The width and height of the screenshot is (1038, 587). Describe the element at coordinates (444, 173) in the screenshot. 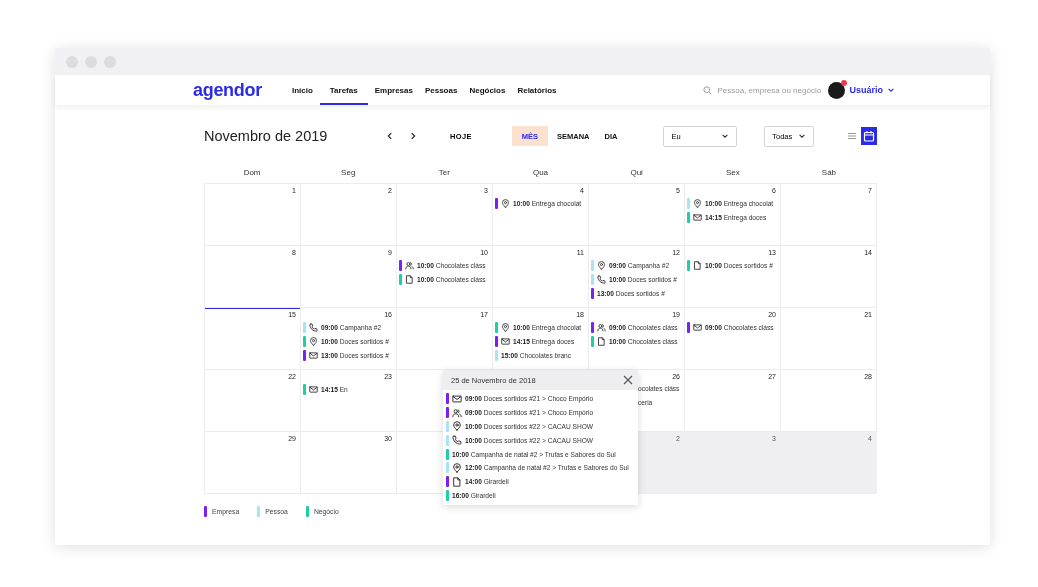

I see `weekday-header: Ter` at that location.